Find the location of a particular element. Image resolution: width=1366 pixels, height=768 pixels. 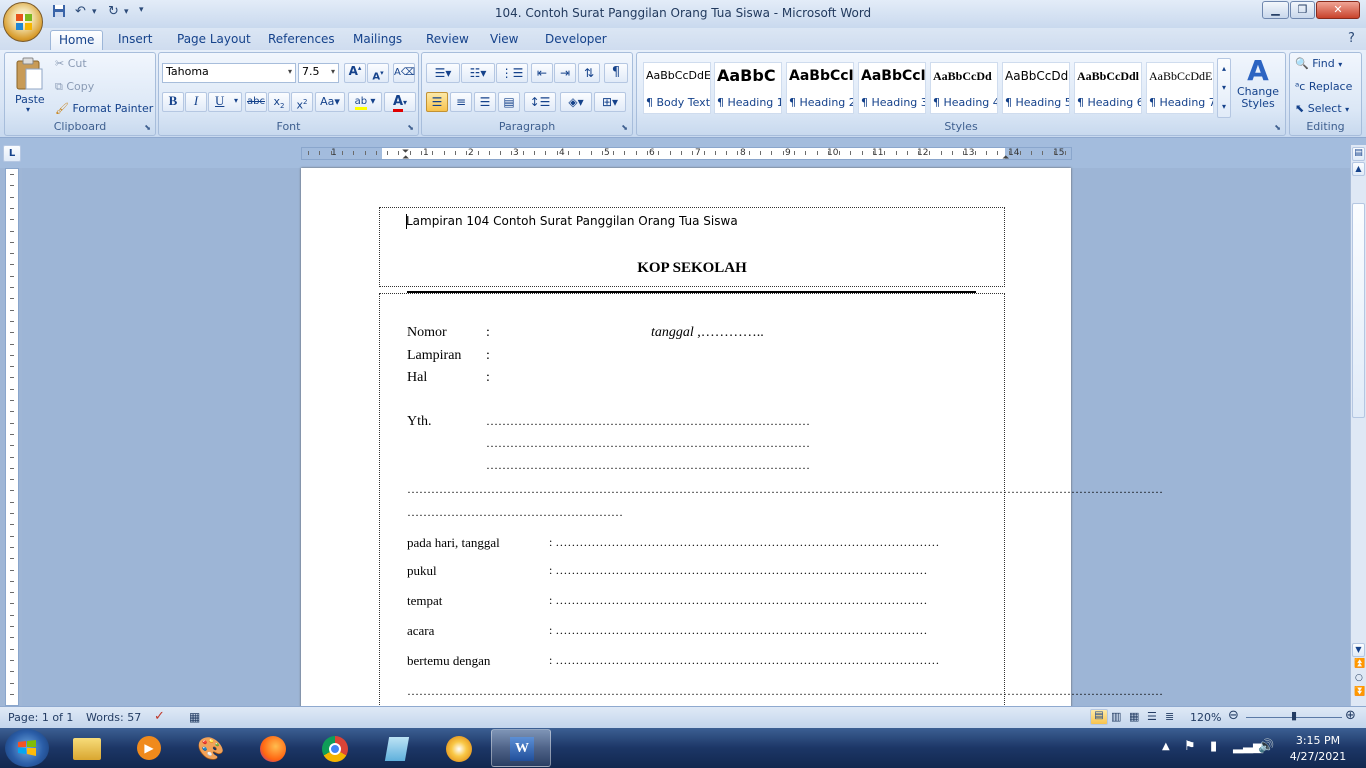

justify-icon: ▤ is located at coordinates (509, 102).